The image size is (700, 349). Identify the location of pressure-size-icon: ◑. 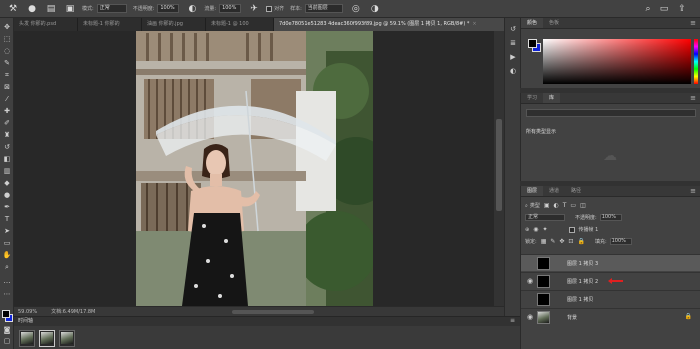
(375, 9).